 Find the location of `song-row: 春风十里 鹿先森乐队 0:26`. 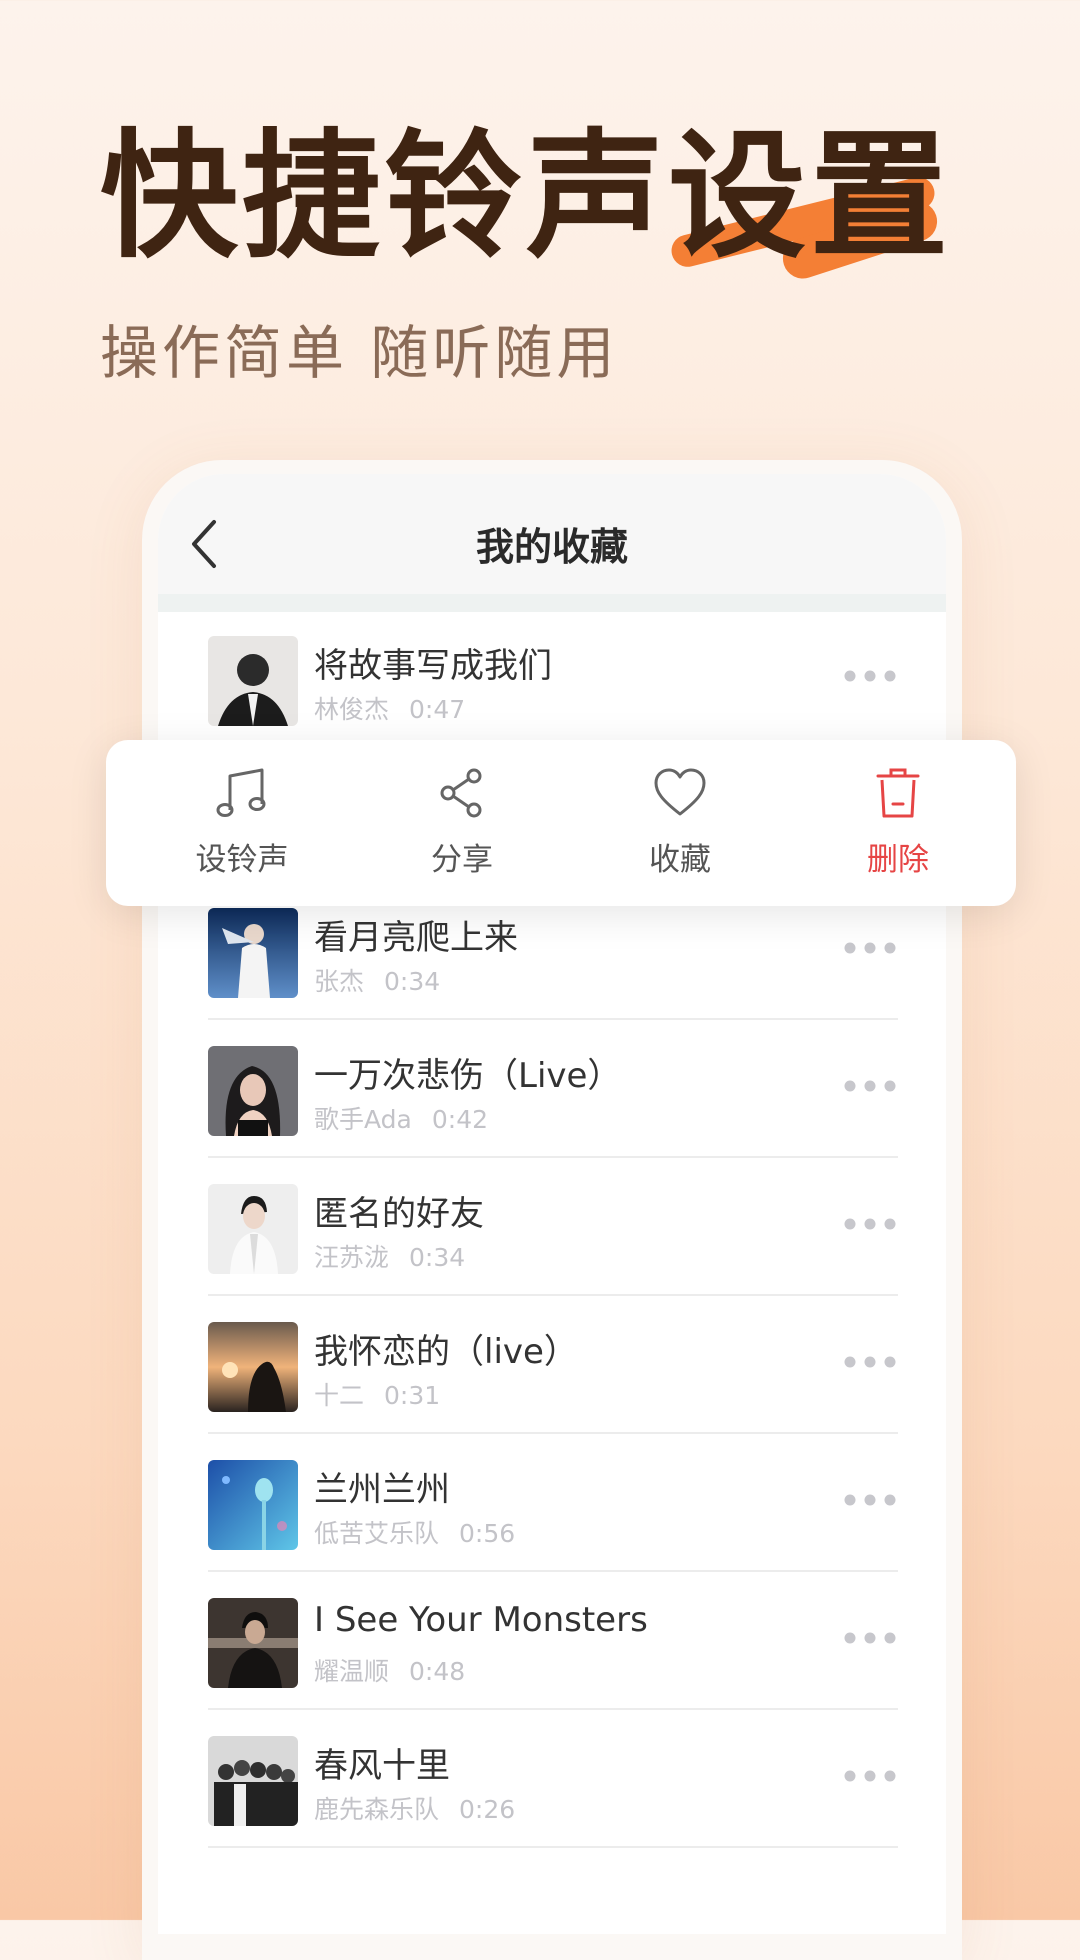

song-row: 春风十里 鹿先森乐队 0:26 is located at coordinates (553, 1780).